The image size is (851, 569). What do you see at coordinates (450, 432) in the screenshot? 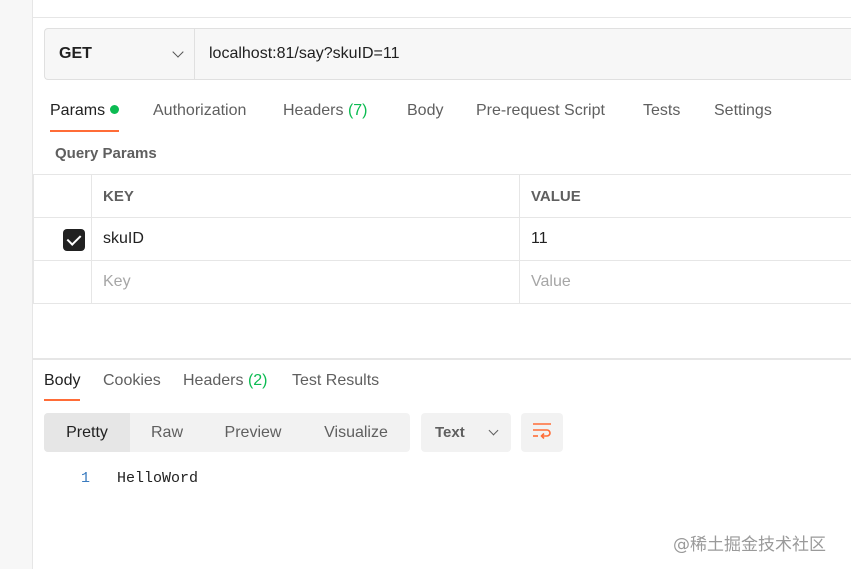
I see `language-label: Text` at bounding box center [450, 432].